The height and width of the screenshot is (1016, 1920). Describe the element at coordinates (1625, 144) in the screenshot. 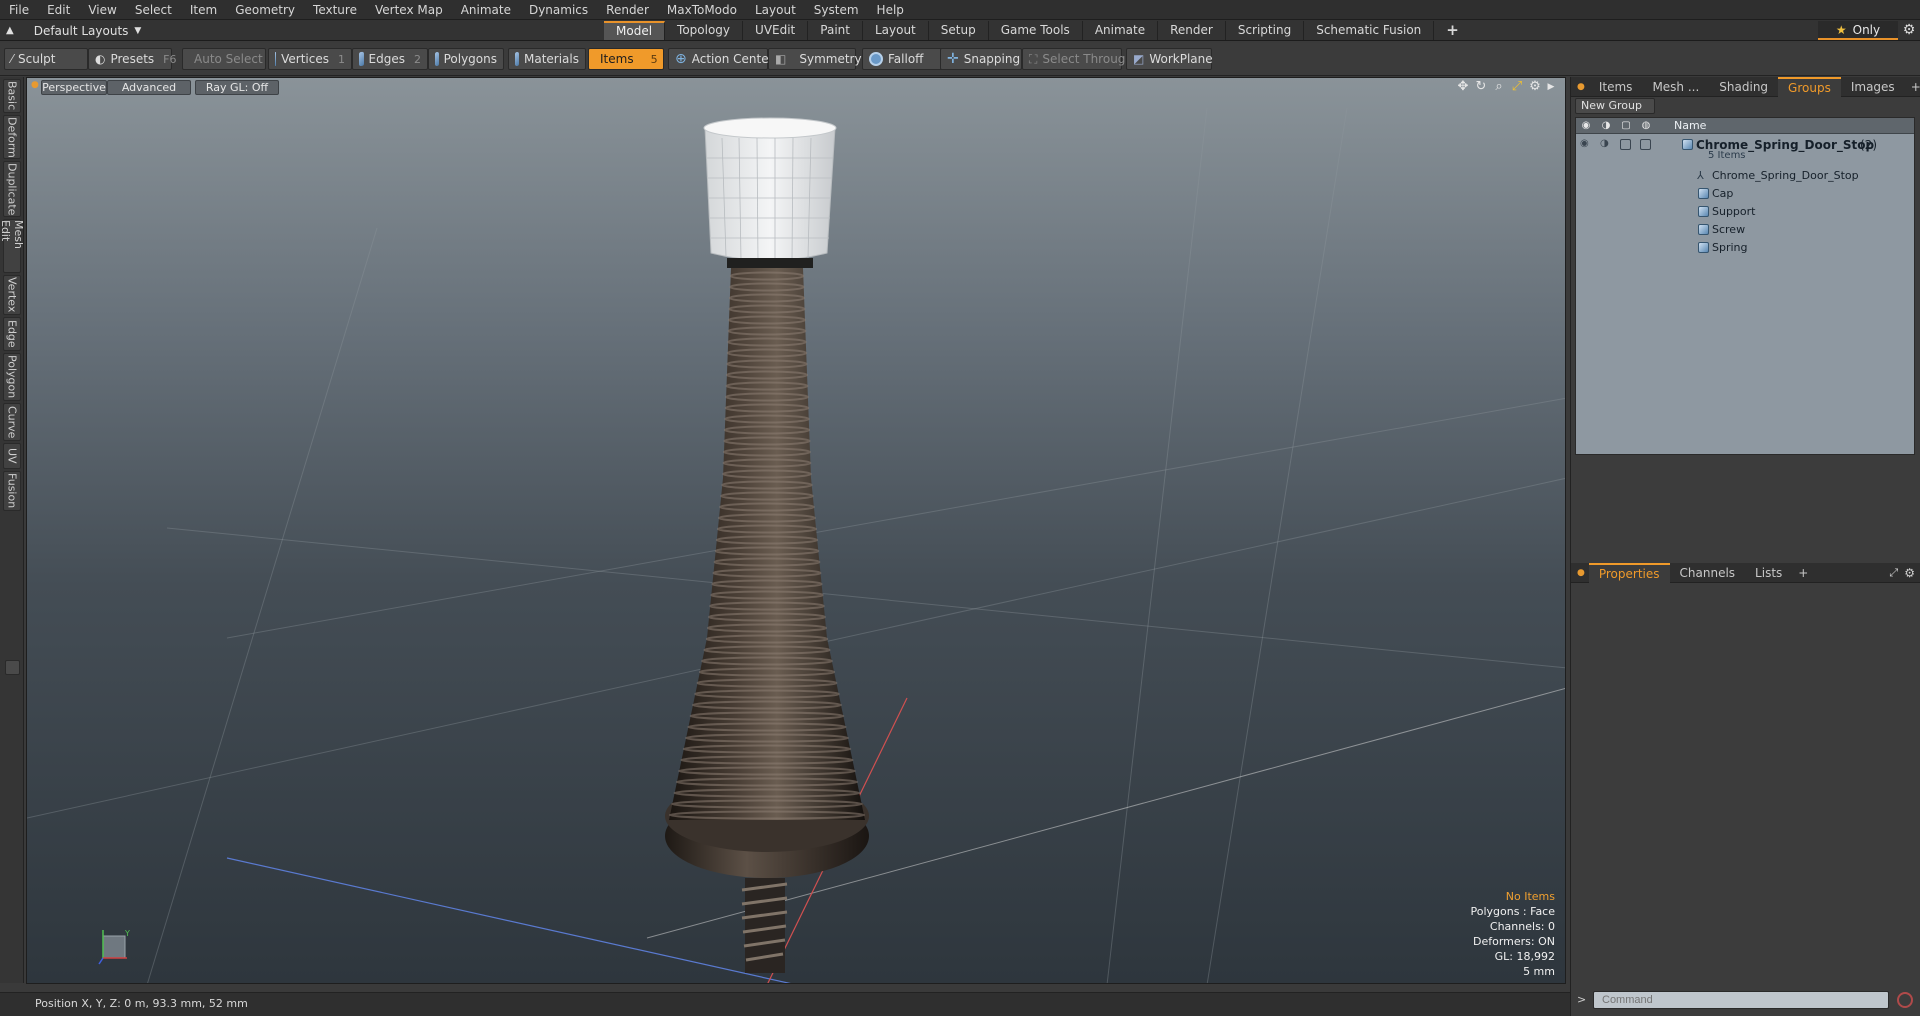

I see `lock-checkbox` at that location.